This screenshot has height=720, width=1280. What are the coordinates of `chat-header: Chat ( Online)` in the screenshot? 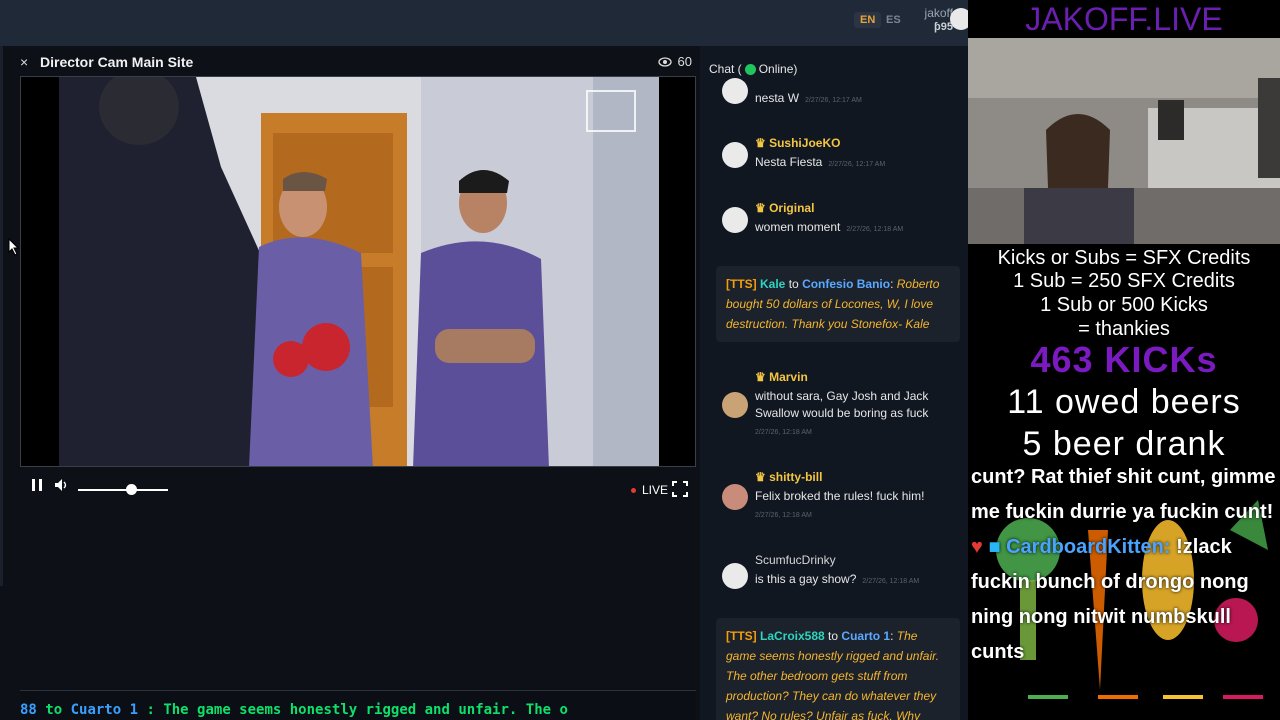 It's located at (753, 69).